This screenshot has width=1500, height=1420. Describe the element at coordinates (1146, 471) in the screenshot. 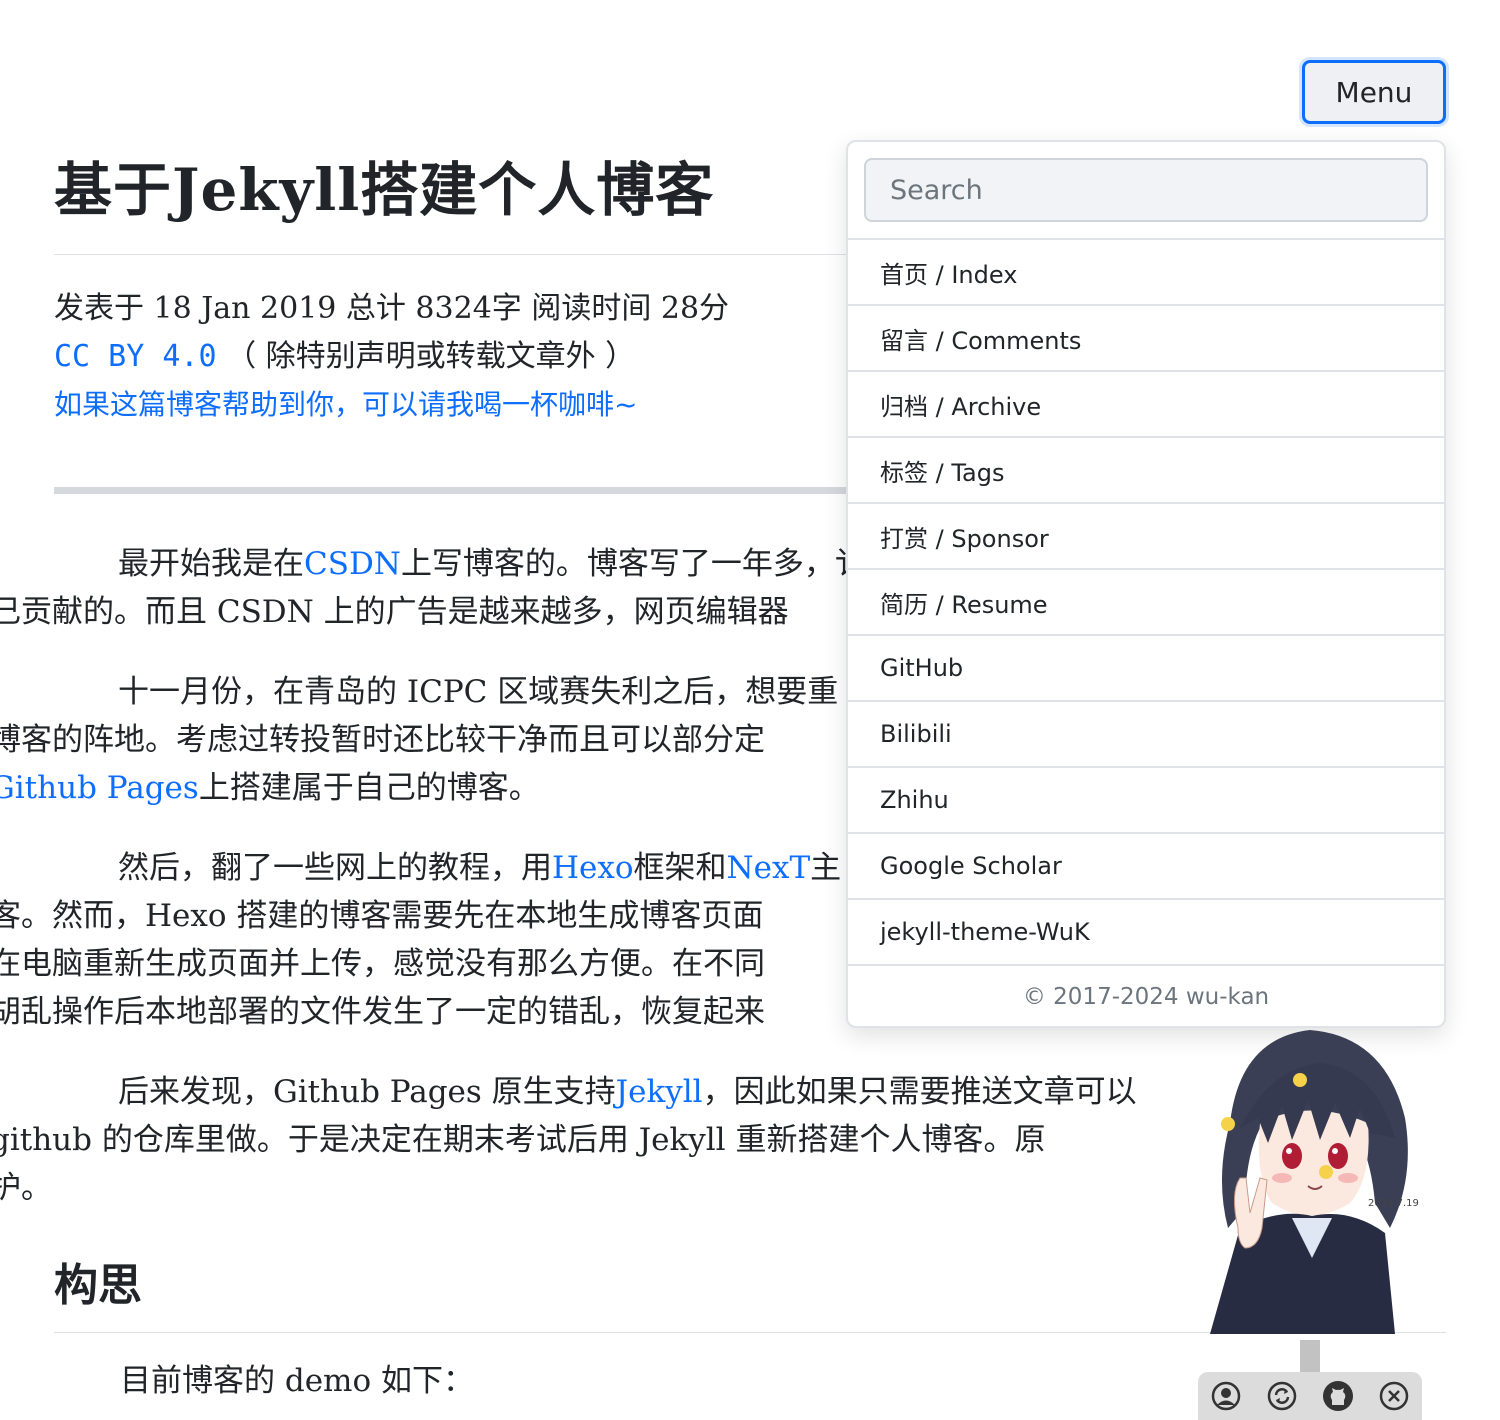

I see `menu-item-tags: 标签 / Tags` at that location.